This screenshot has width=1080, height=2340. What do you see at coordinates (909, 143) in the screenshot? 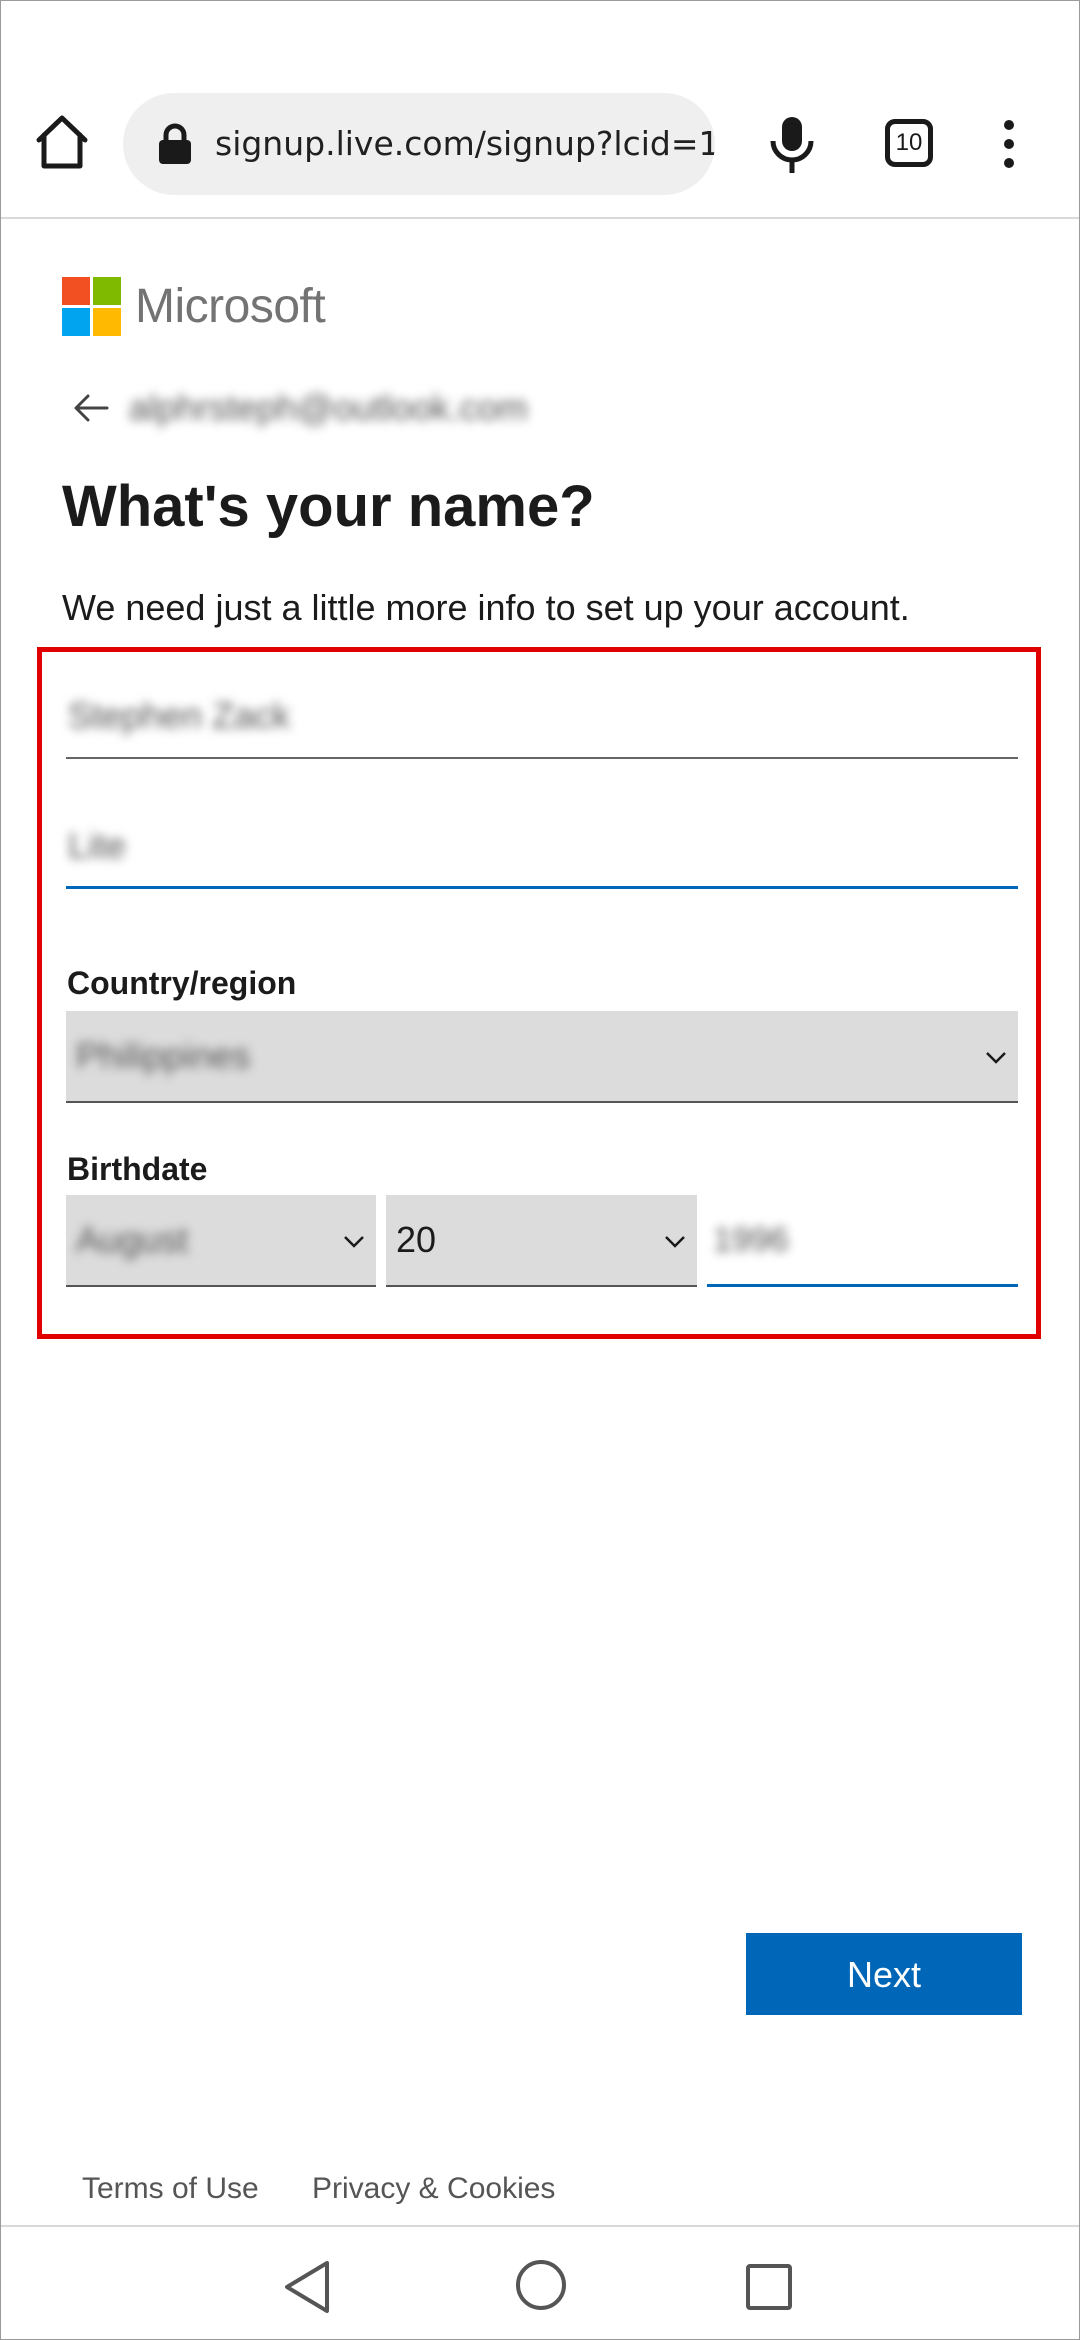
I see `tab-switcher-icon: 10` at bounding box center [909, 143].